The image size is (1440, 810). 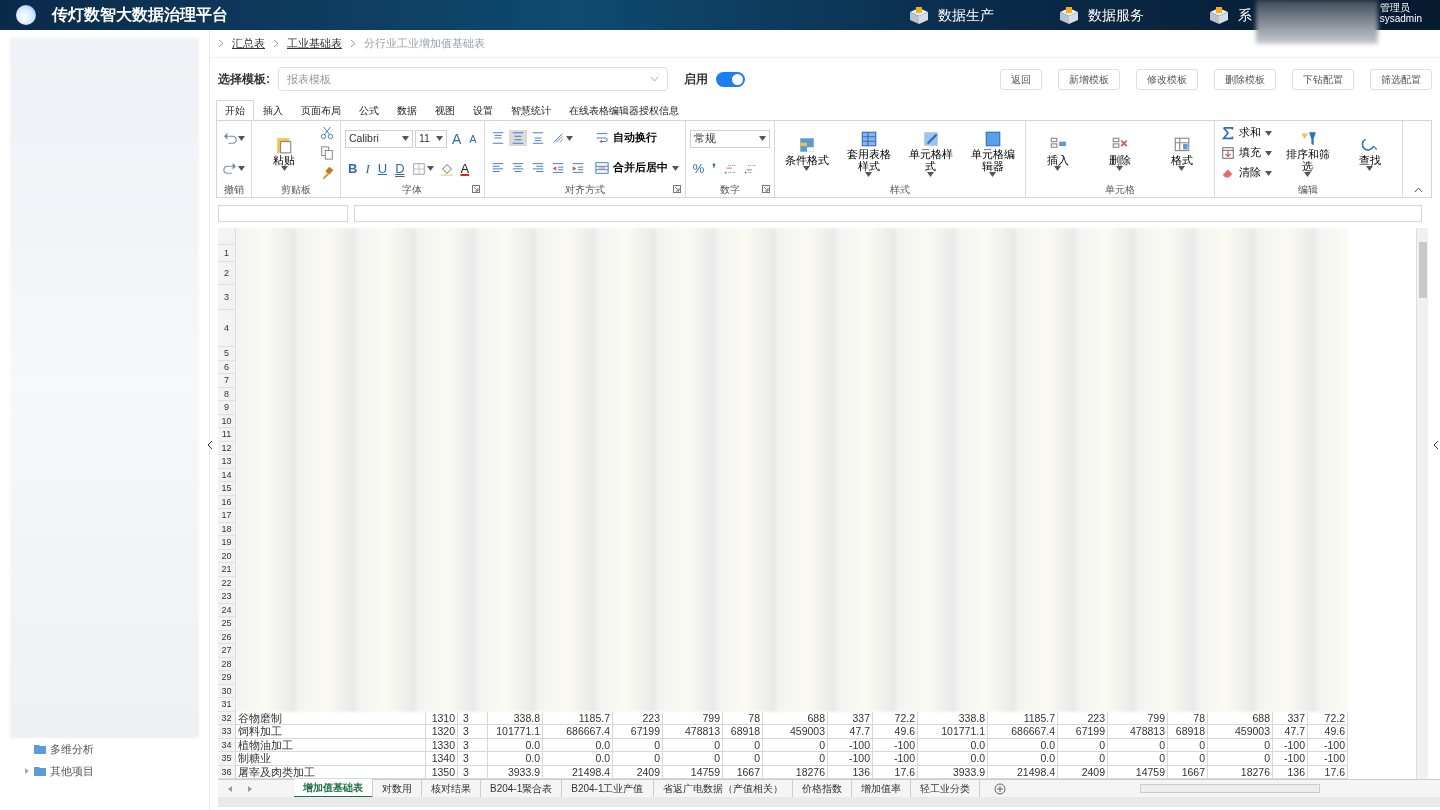 What do you see at coordinates (999, 788) in the screenshot?
I see `add-sheet-icon` at bounding box center [999, 788].